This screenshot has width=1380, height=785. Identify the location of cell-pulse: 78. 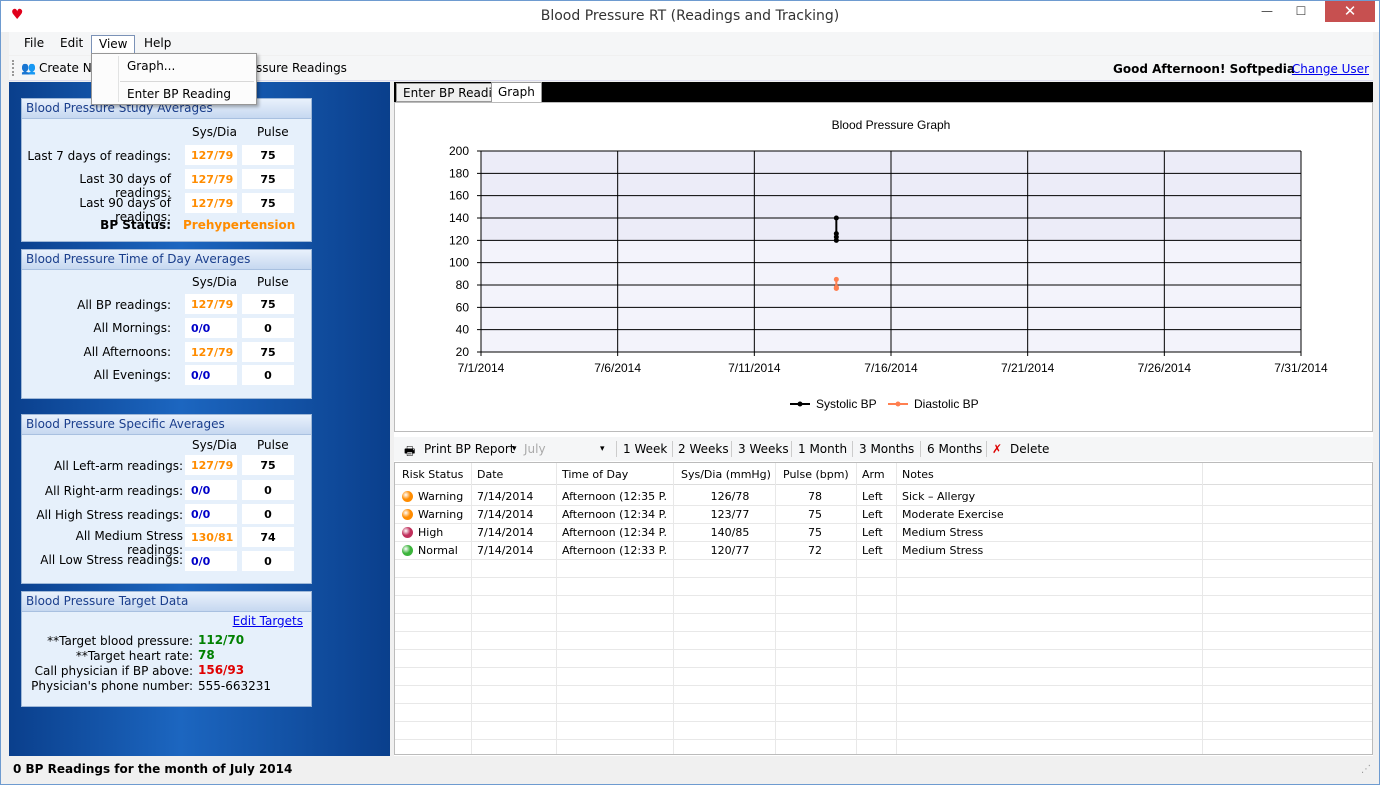
(815, 496).